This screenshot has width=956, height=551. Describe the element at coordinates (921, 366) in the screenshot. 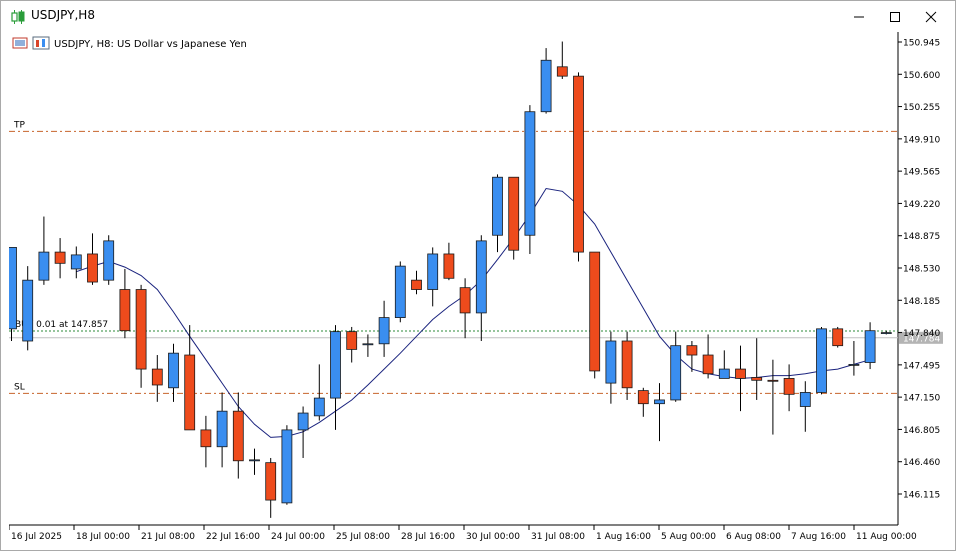

I see `y-tick-label: 147.495` at that location.